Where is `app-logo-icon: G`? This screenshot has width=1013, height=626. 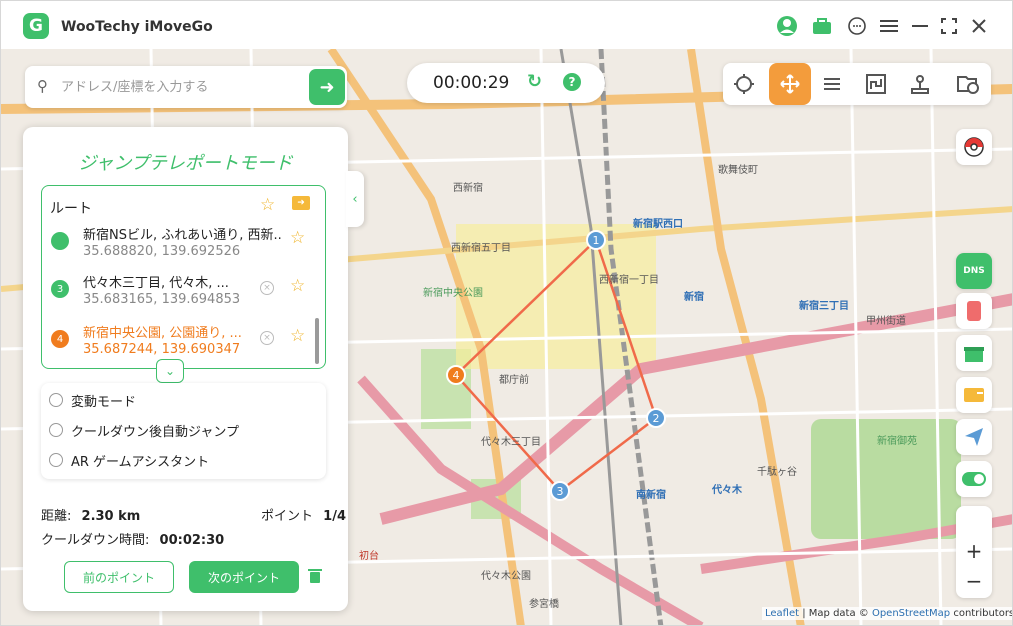
app-logo-icon: G is located at coordinates (36, 26).